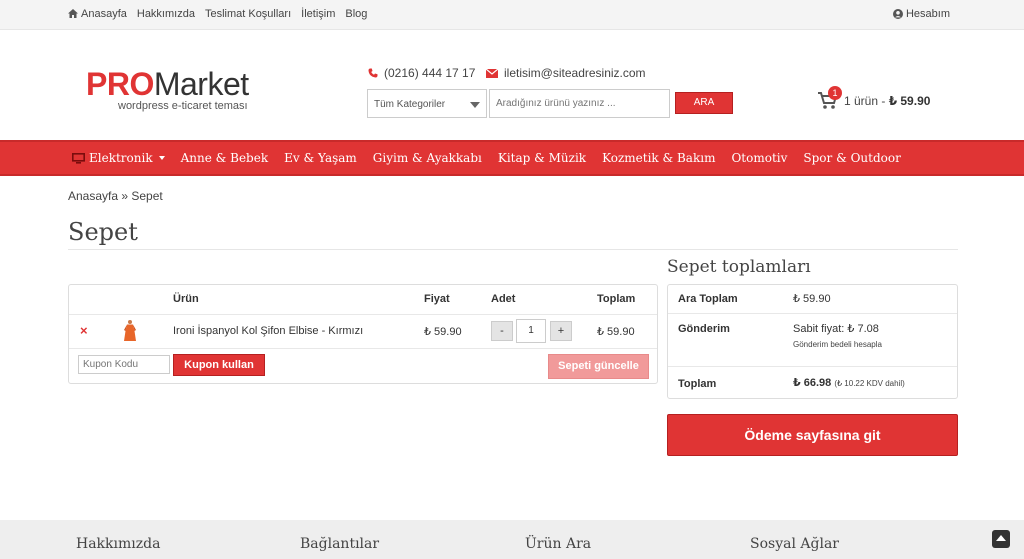  I want to click on qty-input: 1, so click(531, 331).